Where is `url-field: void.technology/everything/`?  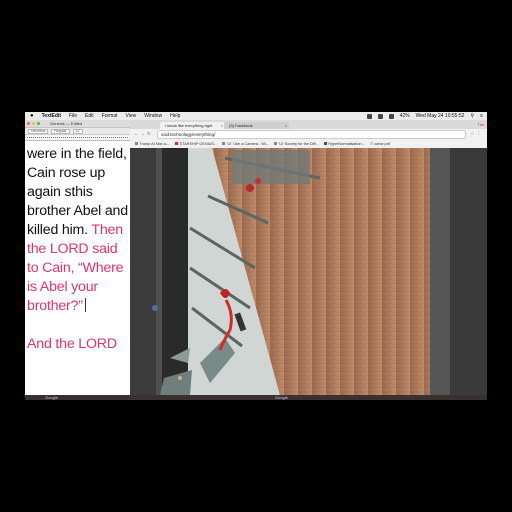
url-field: void.technology/everything/ is located at coordinates (311, 134).